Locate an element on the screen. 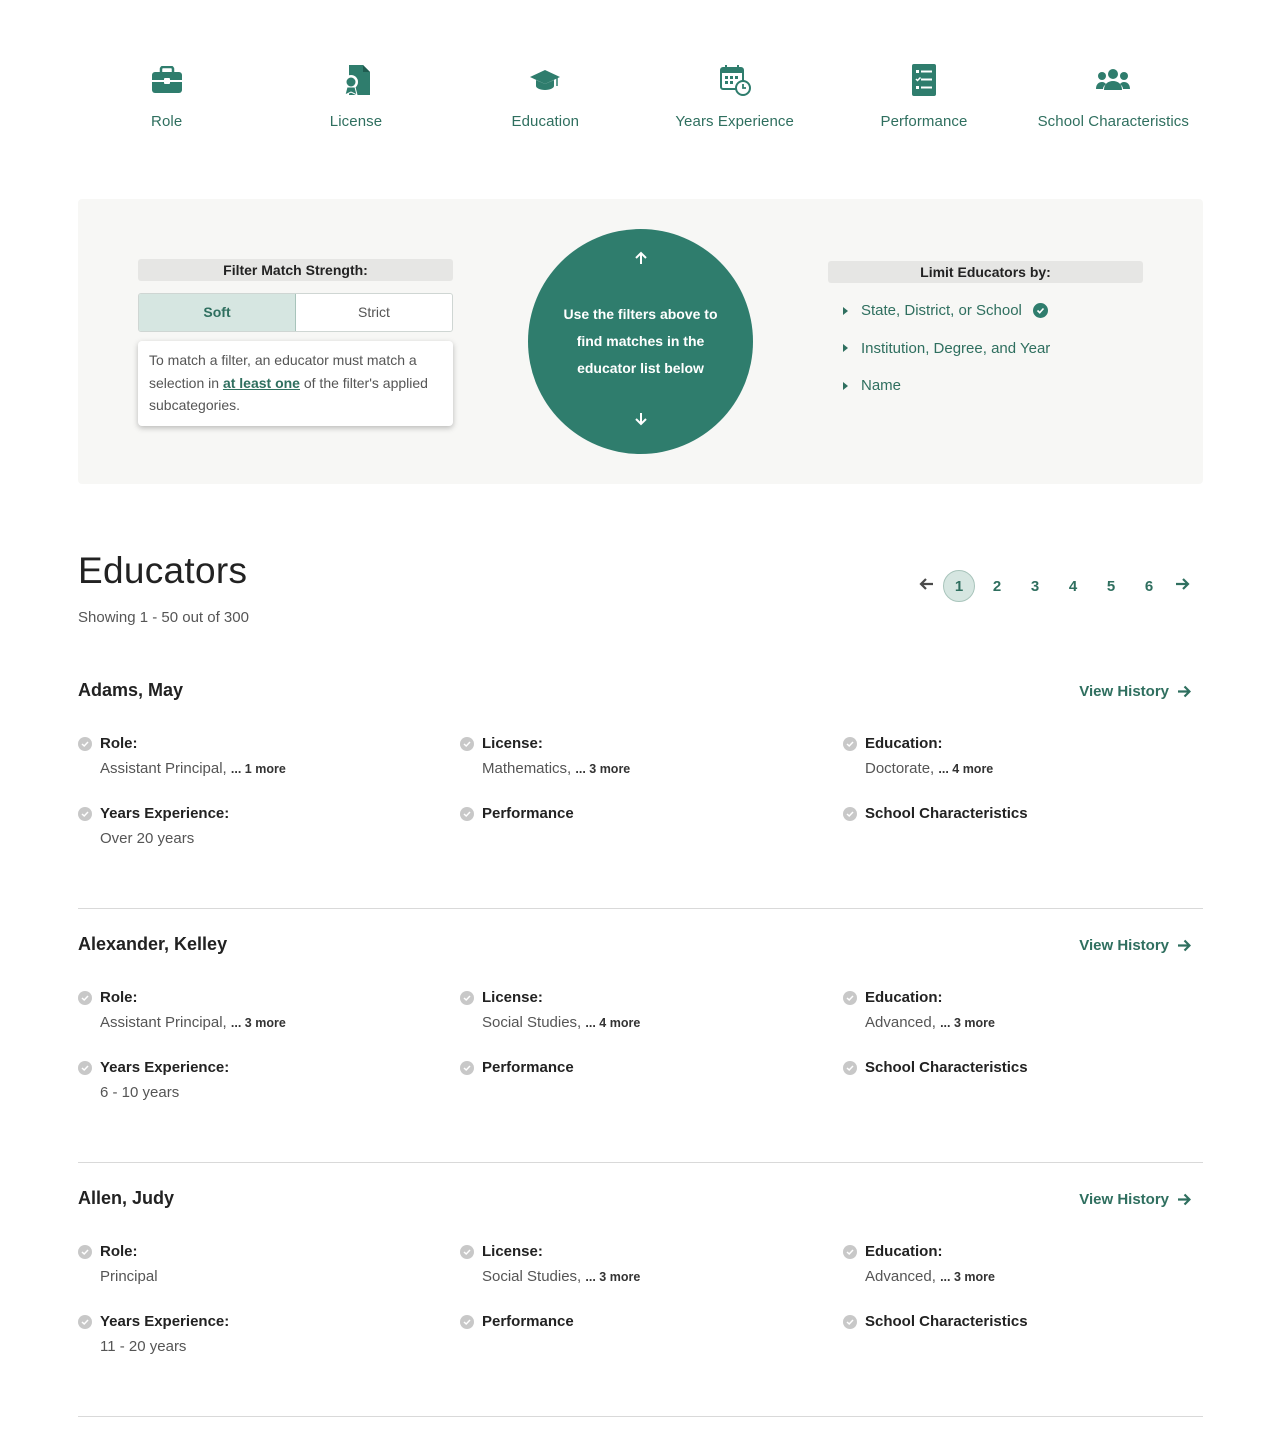  prev-page-button is located at coordinates (926, 586).